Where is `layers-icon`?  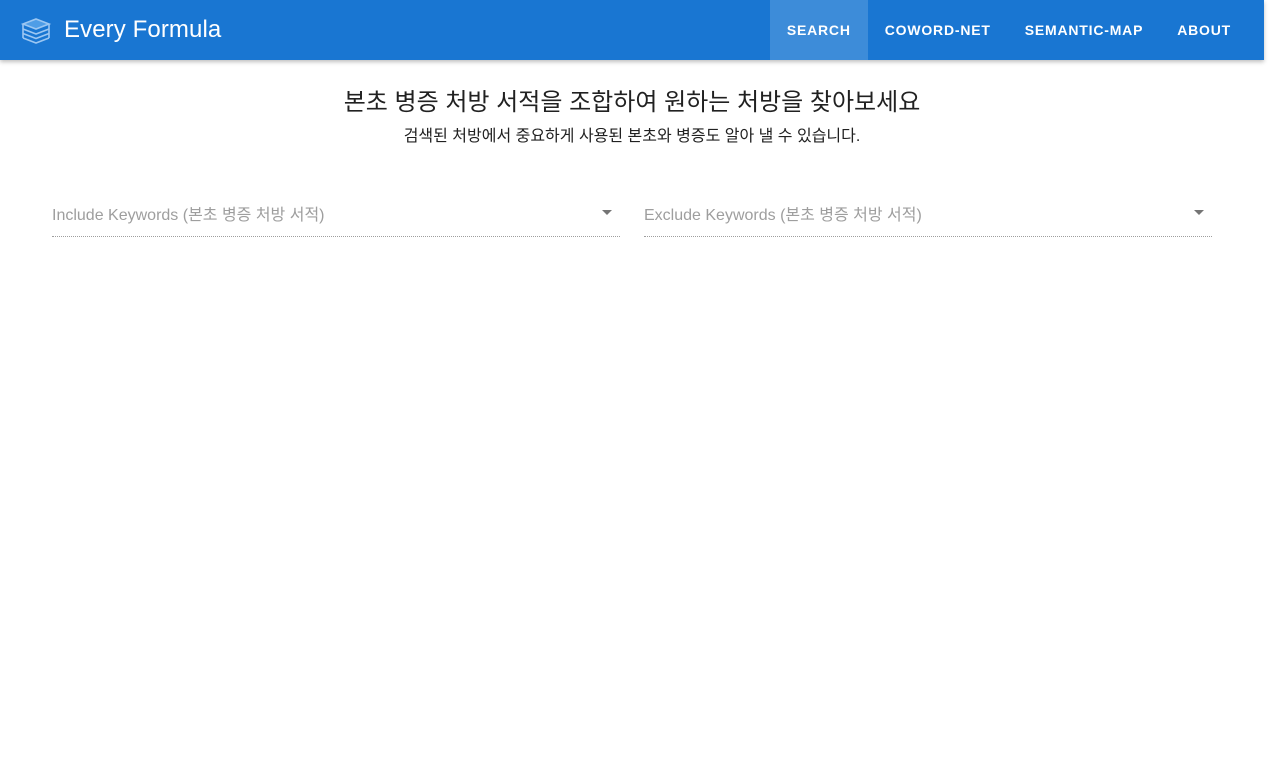 layers-icon is located at coordinates (36, 30).